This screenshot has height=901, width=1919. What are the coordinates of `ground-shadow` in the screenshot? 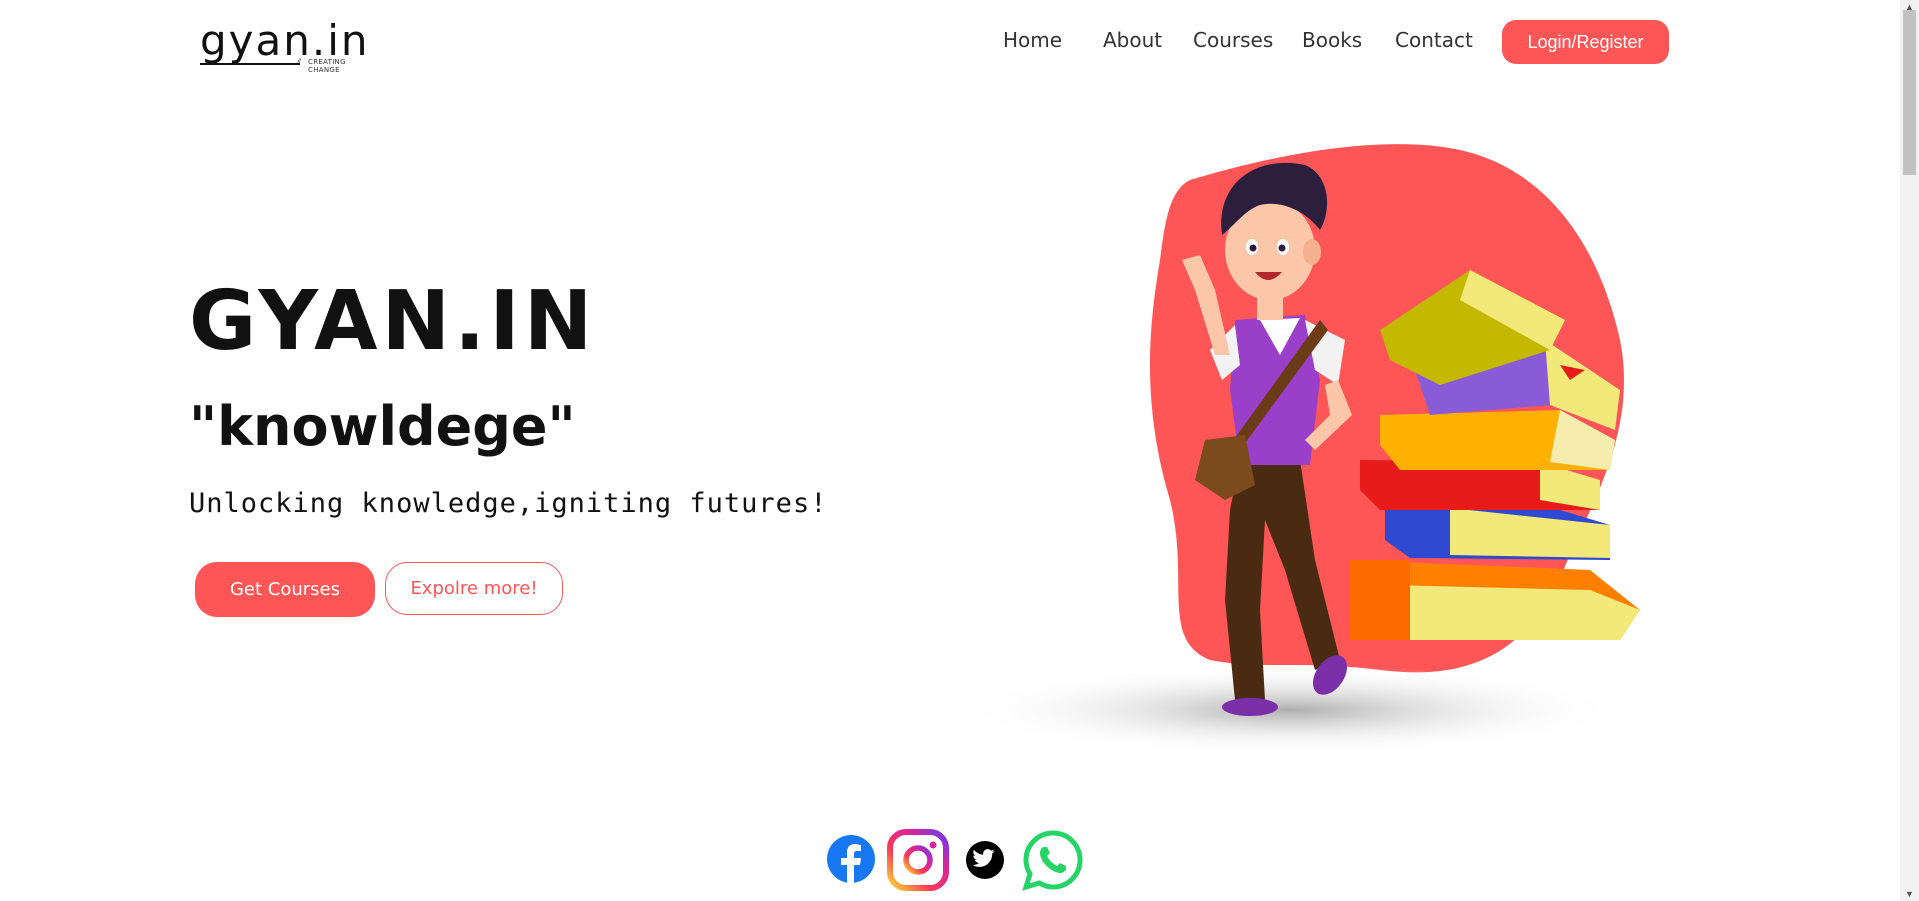 It's located at (1290, 710).